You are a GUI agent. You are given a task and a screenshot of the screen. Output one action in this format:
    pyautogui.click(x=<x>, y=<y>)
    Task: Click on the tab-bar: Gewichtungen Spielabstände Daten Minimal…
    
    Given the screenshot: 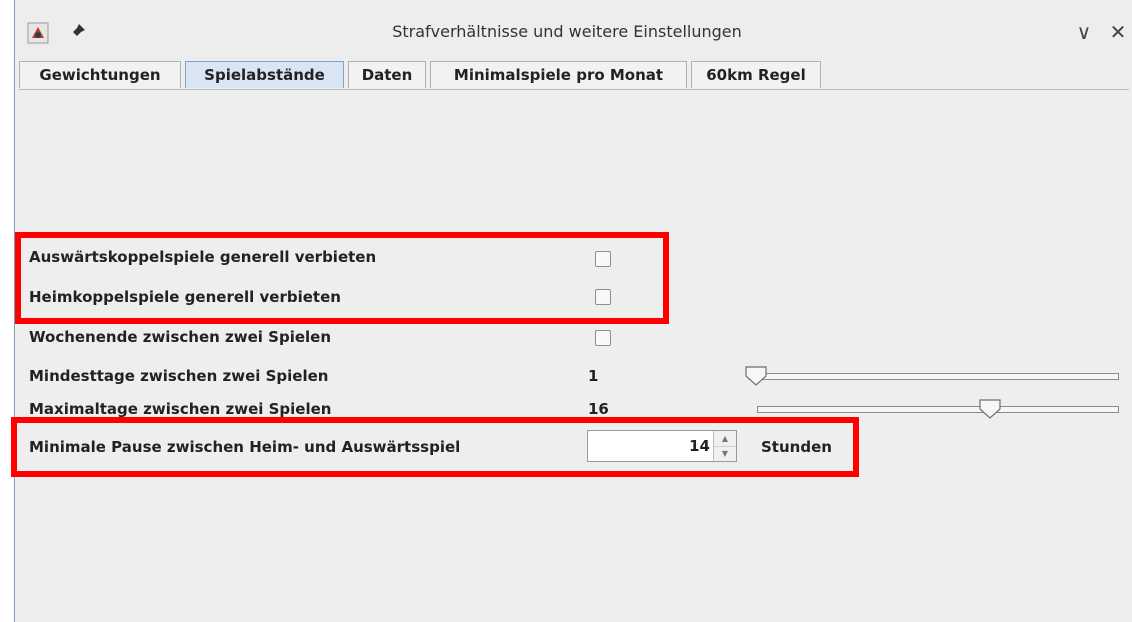 What is the action you would take?
    pyautogui.click(x=574, y=75)
    